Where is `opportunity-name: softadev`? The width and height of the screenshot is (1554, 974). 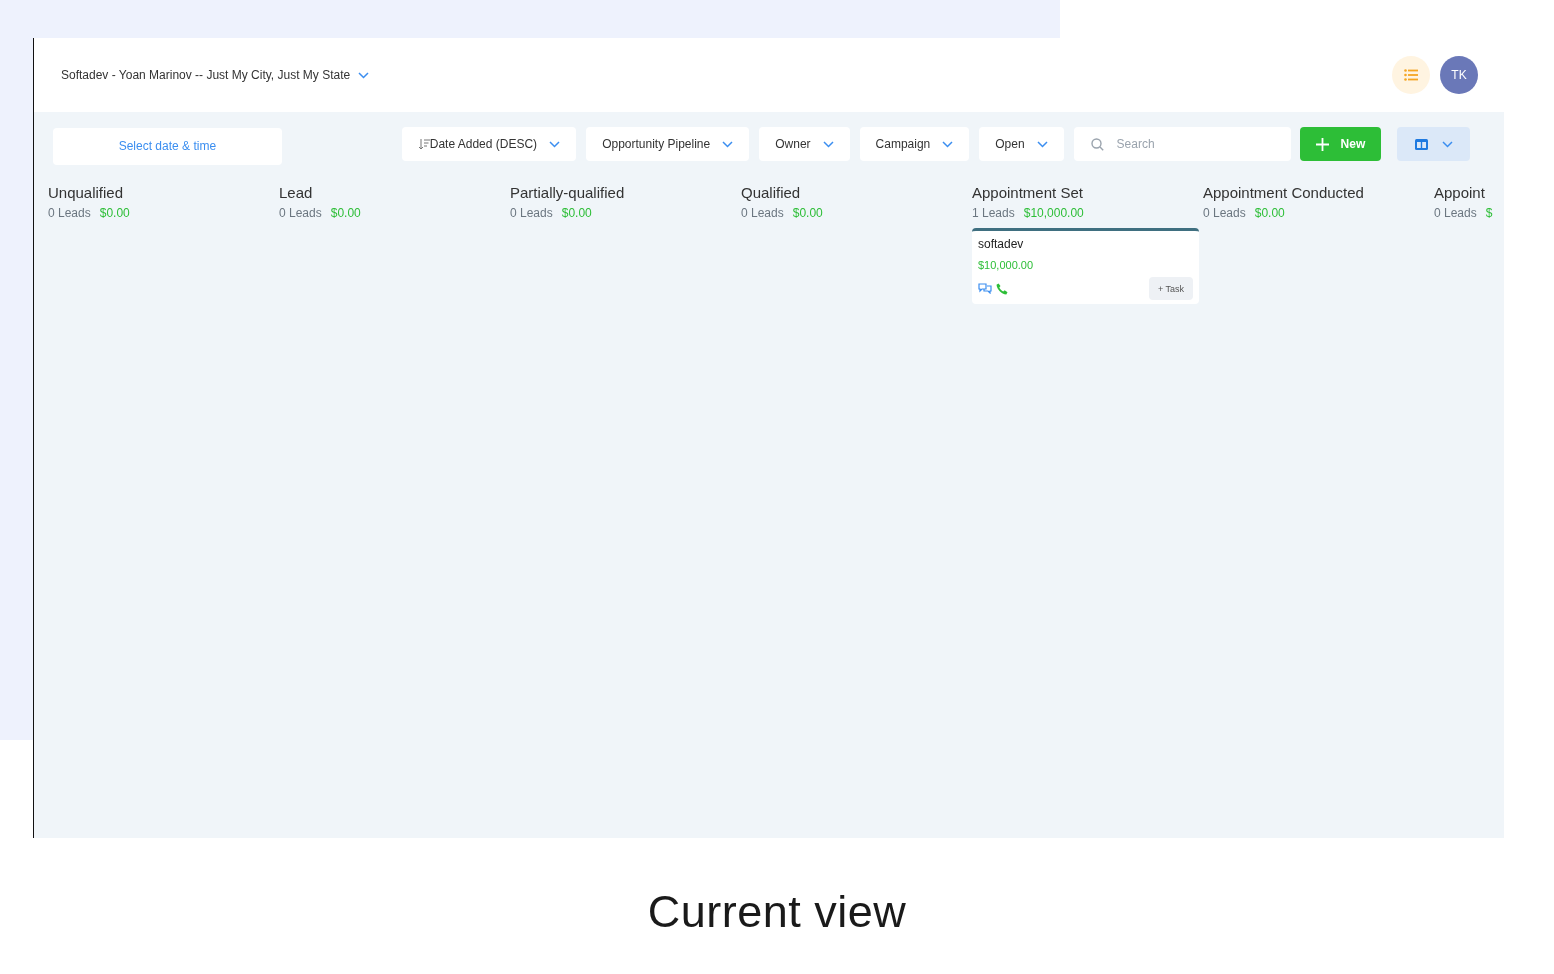 opportunity-name: softadev is located at coordinates (1085, 244).